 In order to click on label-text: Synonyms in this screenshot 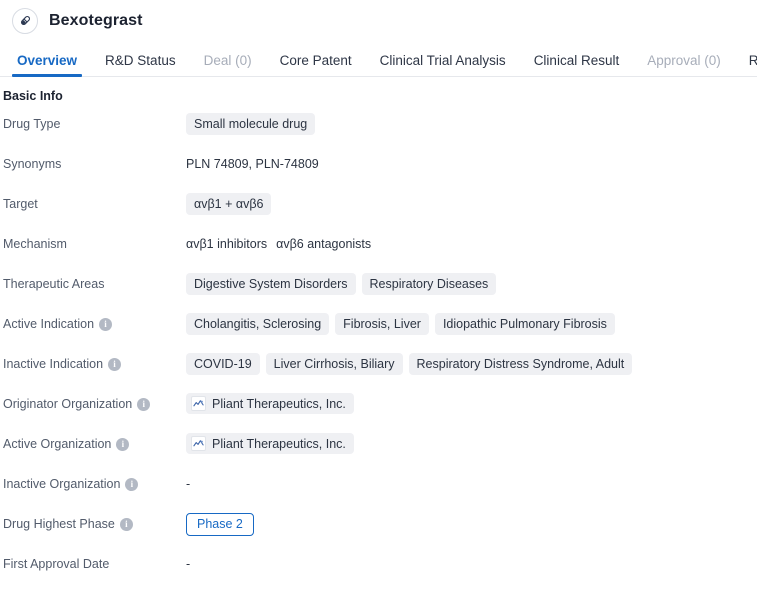, I will do `click(32, 164)`.